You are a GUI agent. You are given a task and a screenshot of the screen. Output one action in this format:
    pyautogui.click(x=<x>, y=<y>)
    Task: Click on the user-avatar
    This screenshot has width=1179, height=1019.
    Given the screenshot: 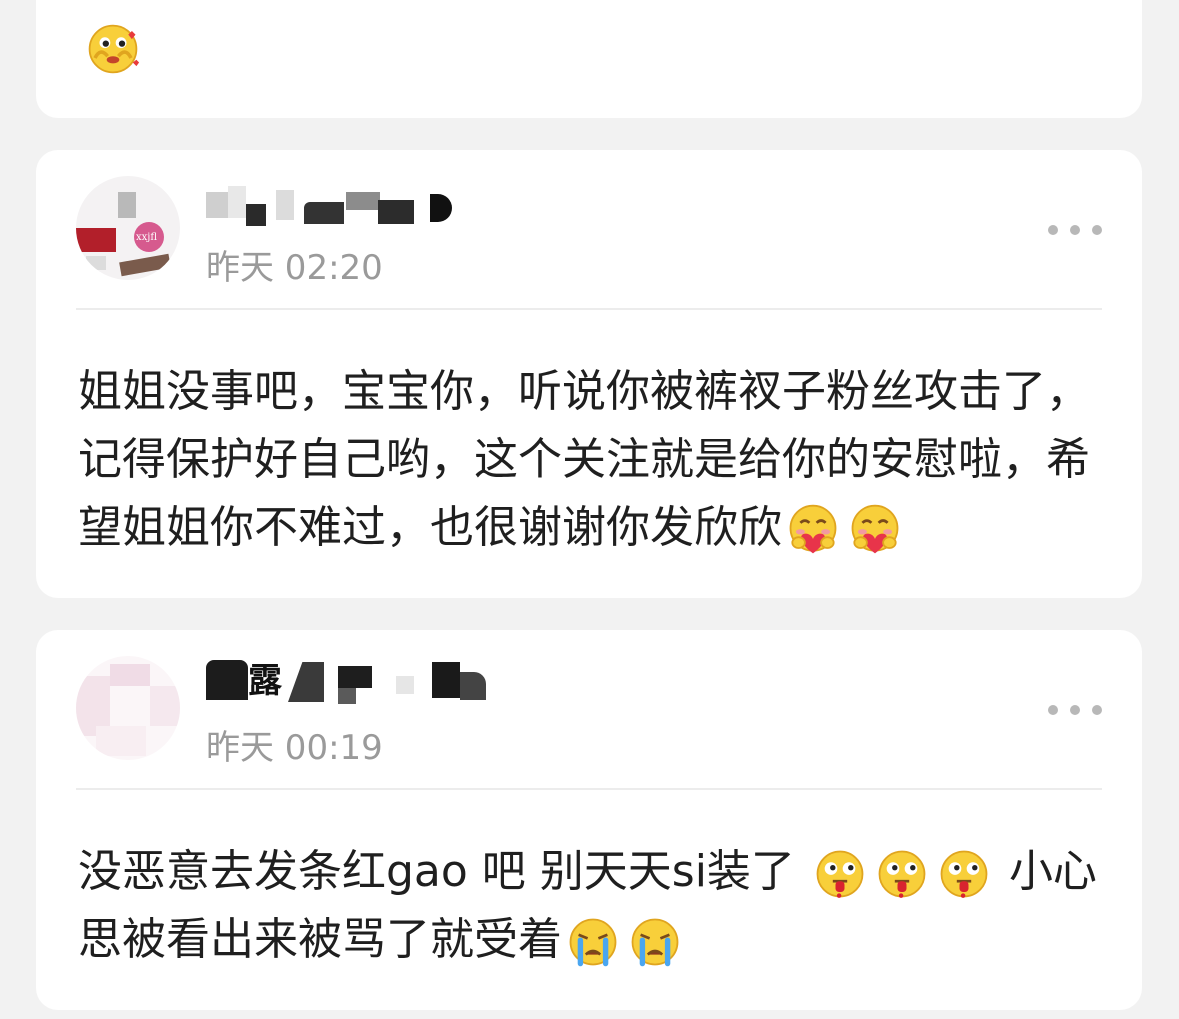 What is the action you would take?
    pyautogui.click(x=128, y=708)
    